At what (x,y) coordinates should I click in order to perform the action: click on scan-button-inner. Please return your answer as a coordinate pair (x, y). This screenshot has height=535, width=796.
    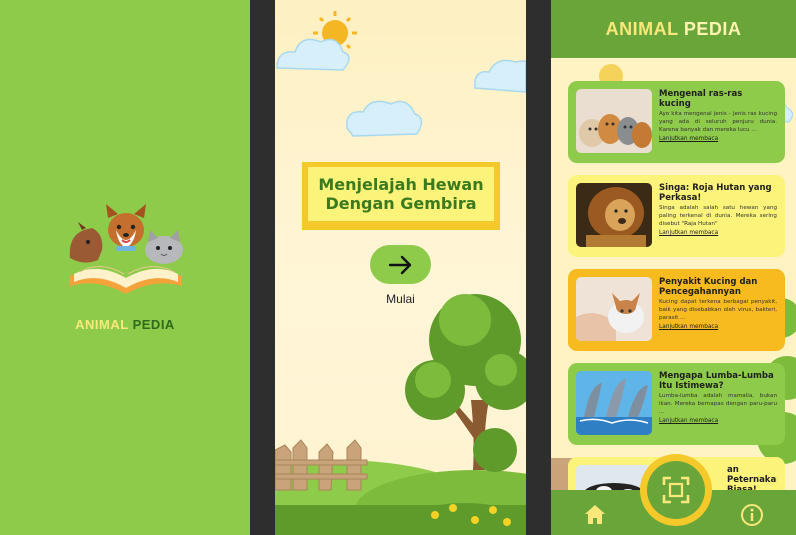
    Looking at the image, I should click on (676, 490).